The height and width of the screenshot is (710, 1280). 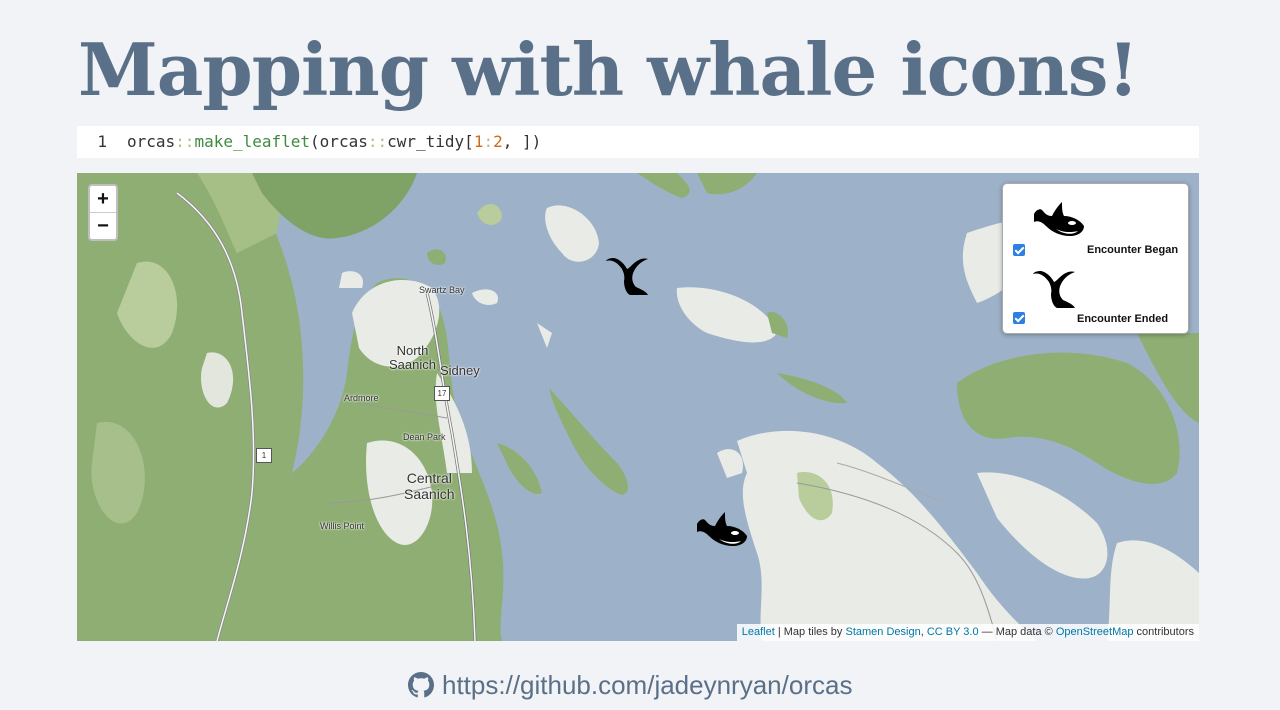 I want to click on place-label-north-saanich: North Saanich, so click(x=412, y=358).